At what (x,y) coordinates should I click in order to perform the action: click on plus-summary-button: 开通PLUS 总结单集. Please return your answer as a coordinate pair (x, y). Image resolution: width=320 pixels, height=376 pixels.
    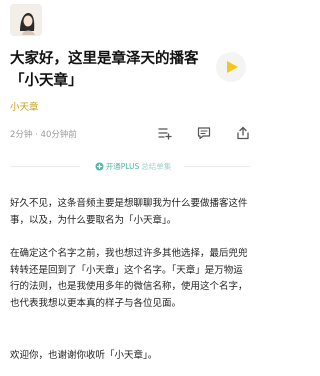
    Looking at the image, I should click on (133, 166).